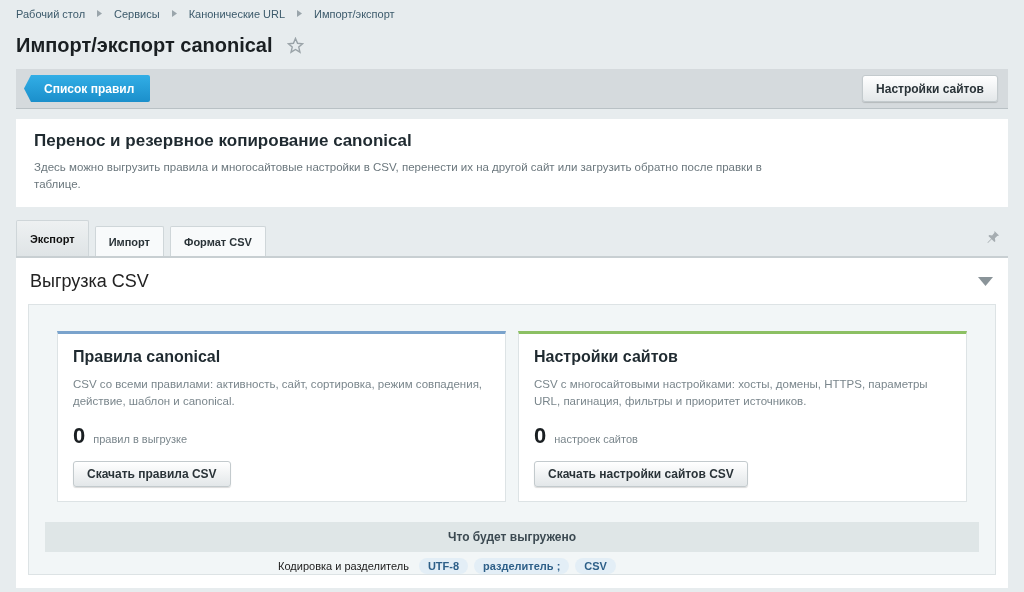 This screenshot has width=1024, height=592. I want to click on breadcrumb-link: Сервисы, so click(137, 13).